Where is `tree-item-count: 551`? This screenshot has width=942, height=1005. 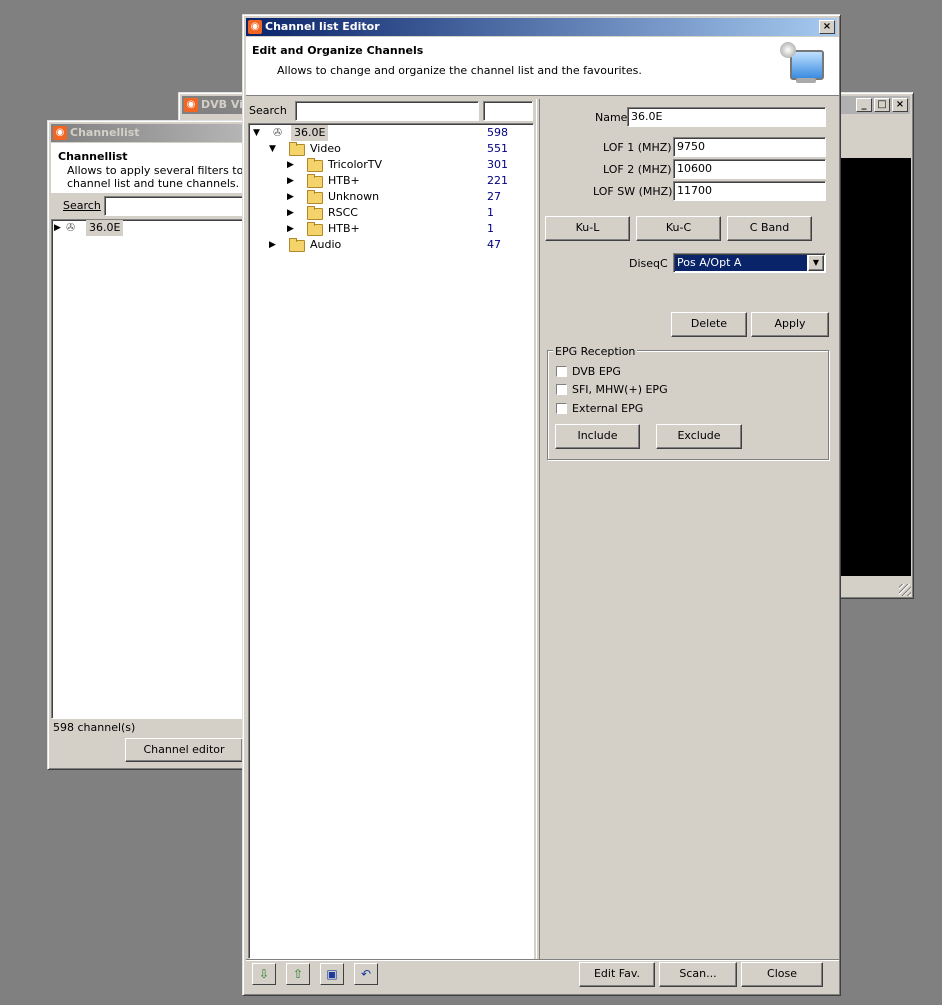
tree-item-count: 551 is located at coordinates (497, 148).